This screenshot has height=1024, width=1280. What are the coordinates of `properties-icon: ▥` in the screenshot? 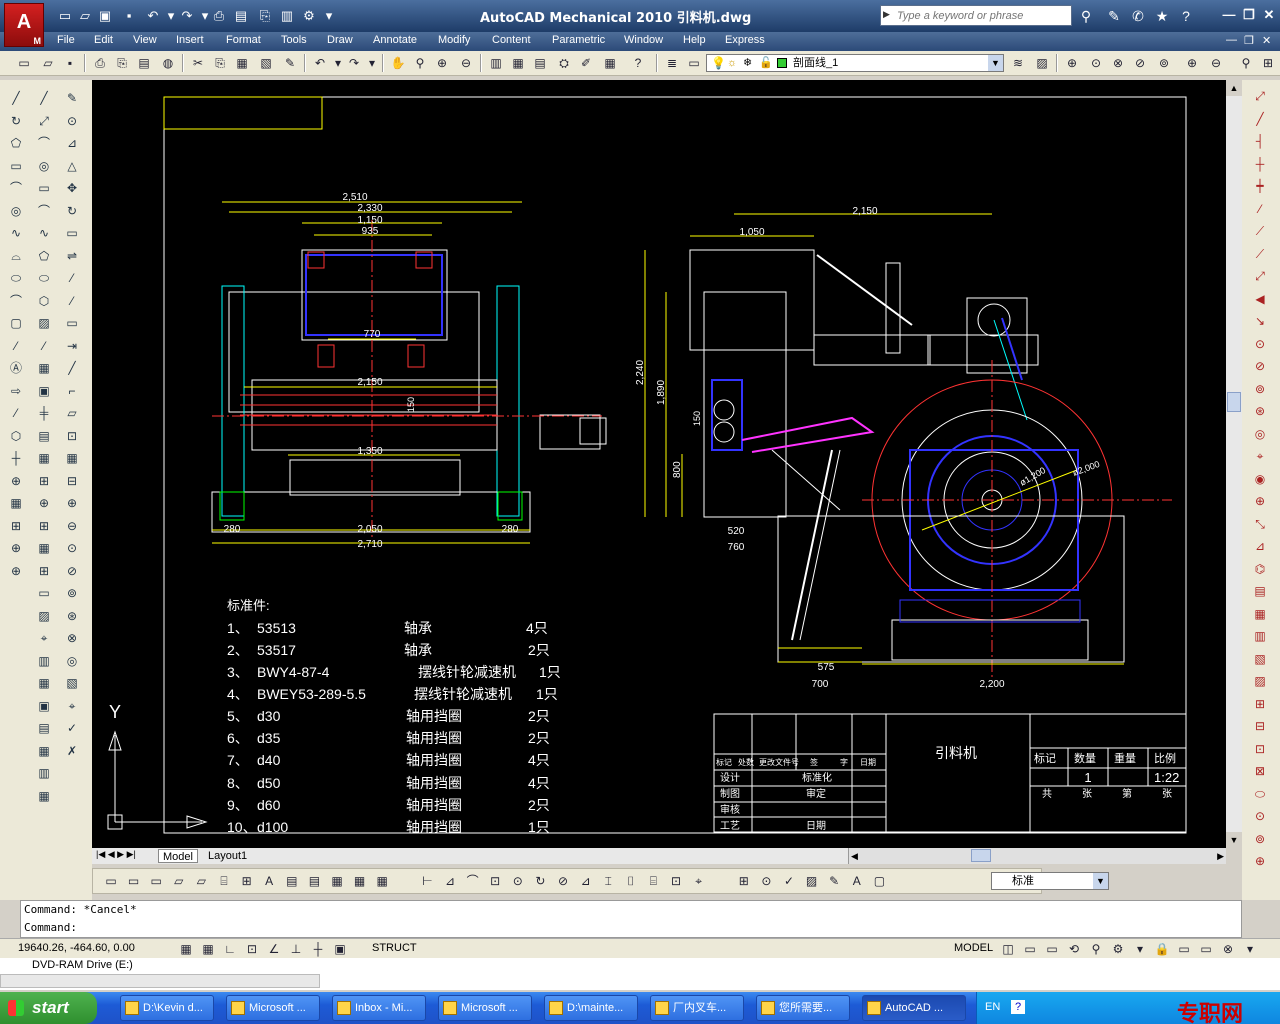 It's located at (496, 63).